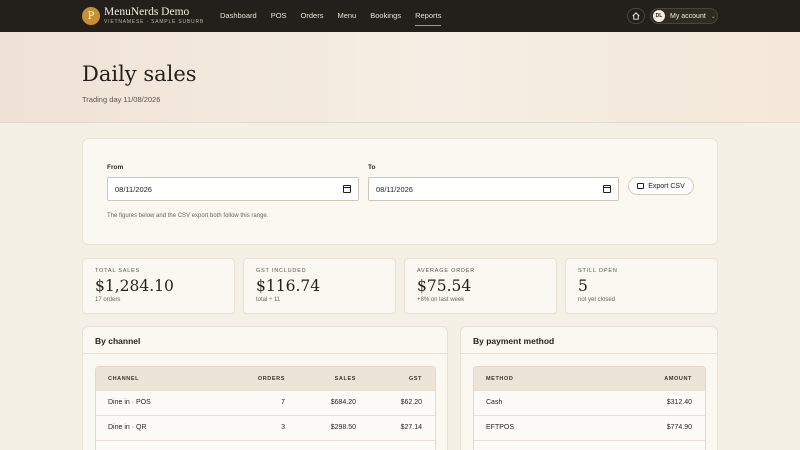 The width and height of the screenshot is (800, 450). I want to click on home-icon, so click(636, 16).